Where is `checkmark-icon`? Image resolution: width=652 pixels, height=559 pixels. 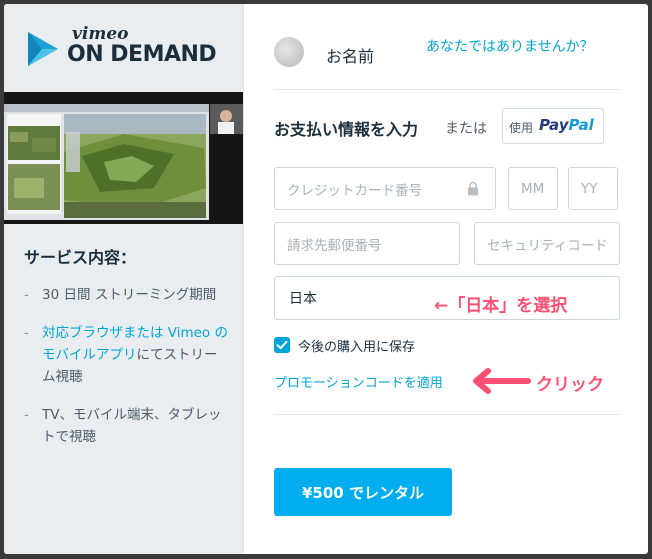
checkmark-icon is located at coordinates (282, 345).